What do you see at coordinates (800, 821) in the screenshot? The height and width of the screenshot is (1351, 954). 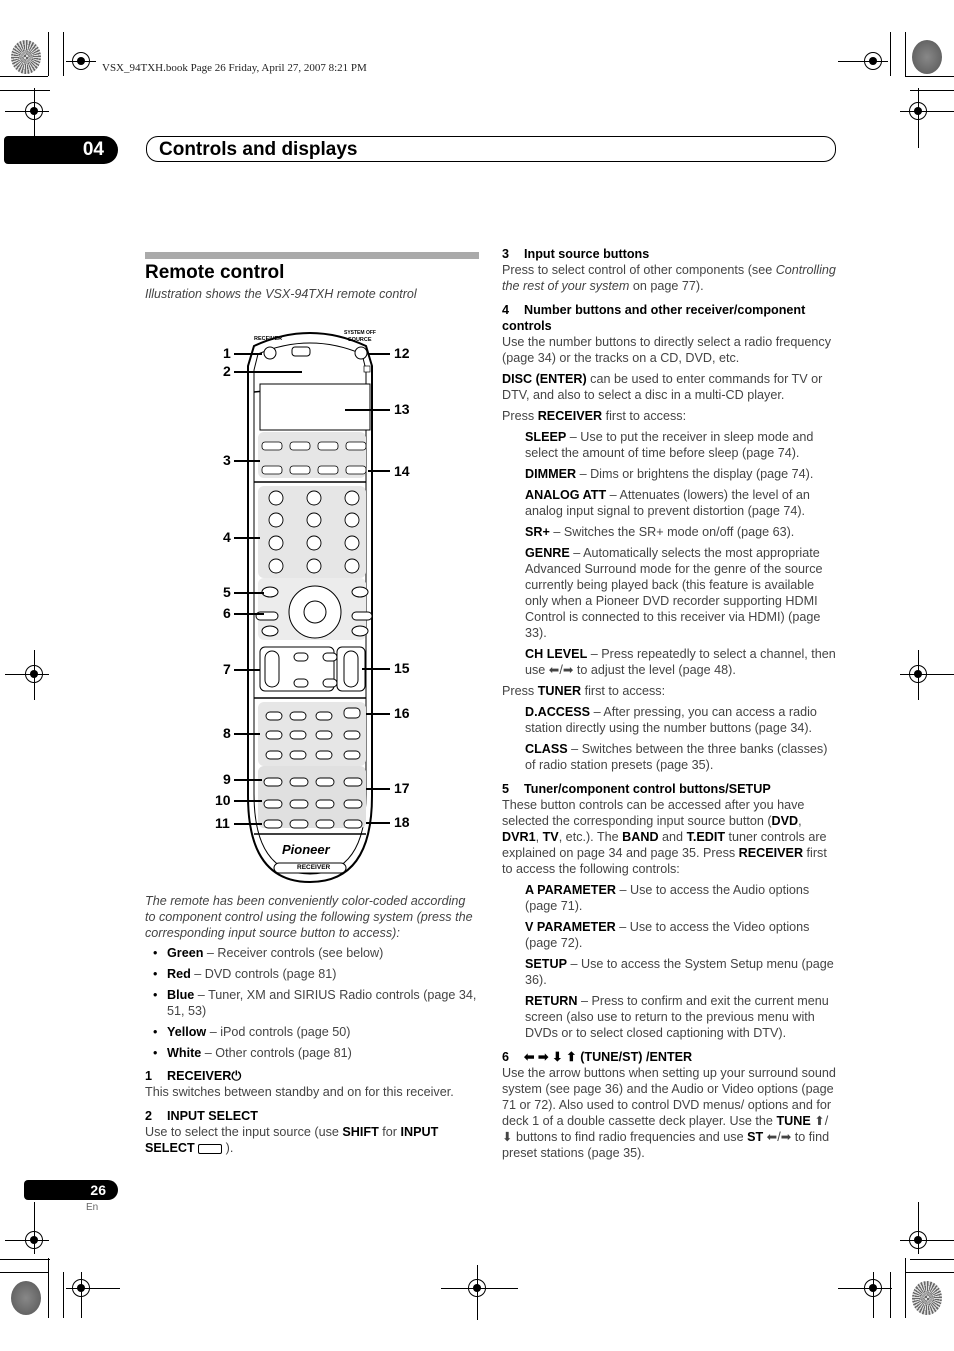 I see `text-run: ,` at bounding box center [800, 821].